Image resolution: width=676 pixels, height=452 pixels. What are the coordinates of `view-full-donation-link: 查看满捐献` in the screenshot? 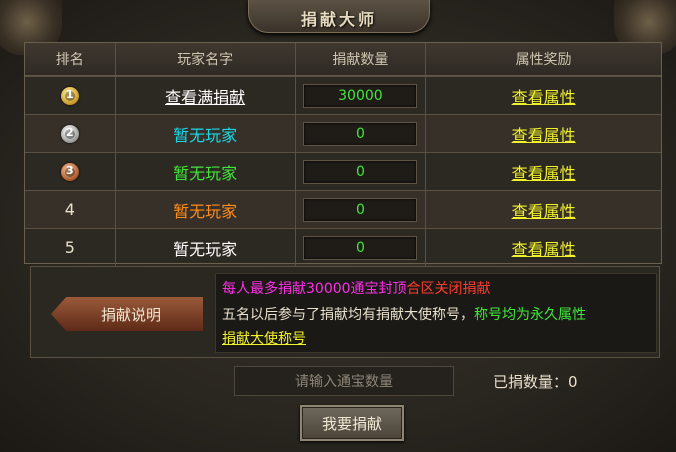 It's located at (205, 96).